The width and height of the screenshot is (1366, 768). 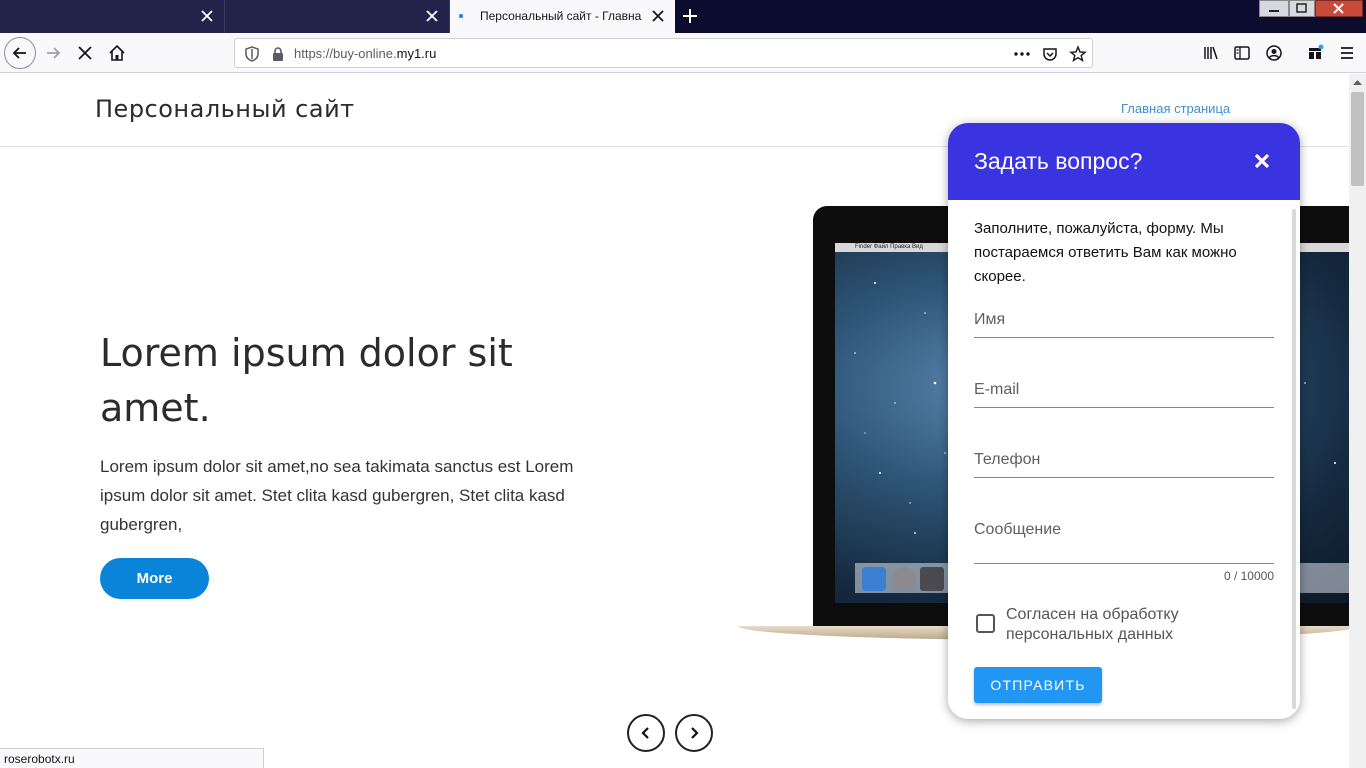 What do you see at coordinates (1038, 685) in the screenshot?
I see `submit-button: ОТПРАВИТЬ` at bounding box center [1038, 685].